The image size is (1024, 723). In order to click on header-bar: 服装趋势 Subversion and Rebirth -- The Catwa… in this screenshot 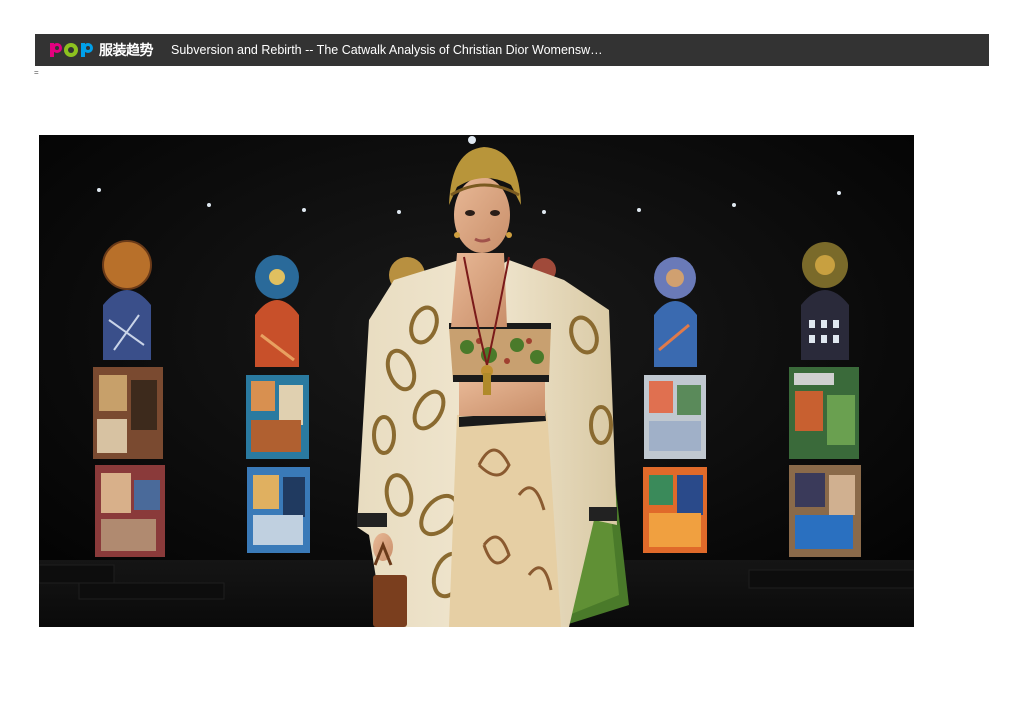, I will do `click(512, 50)`.